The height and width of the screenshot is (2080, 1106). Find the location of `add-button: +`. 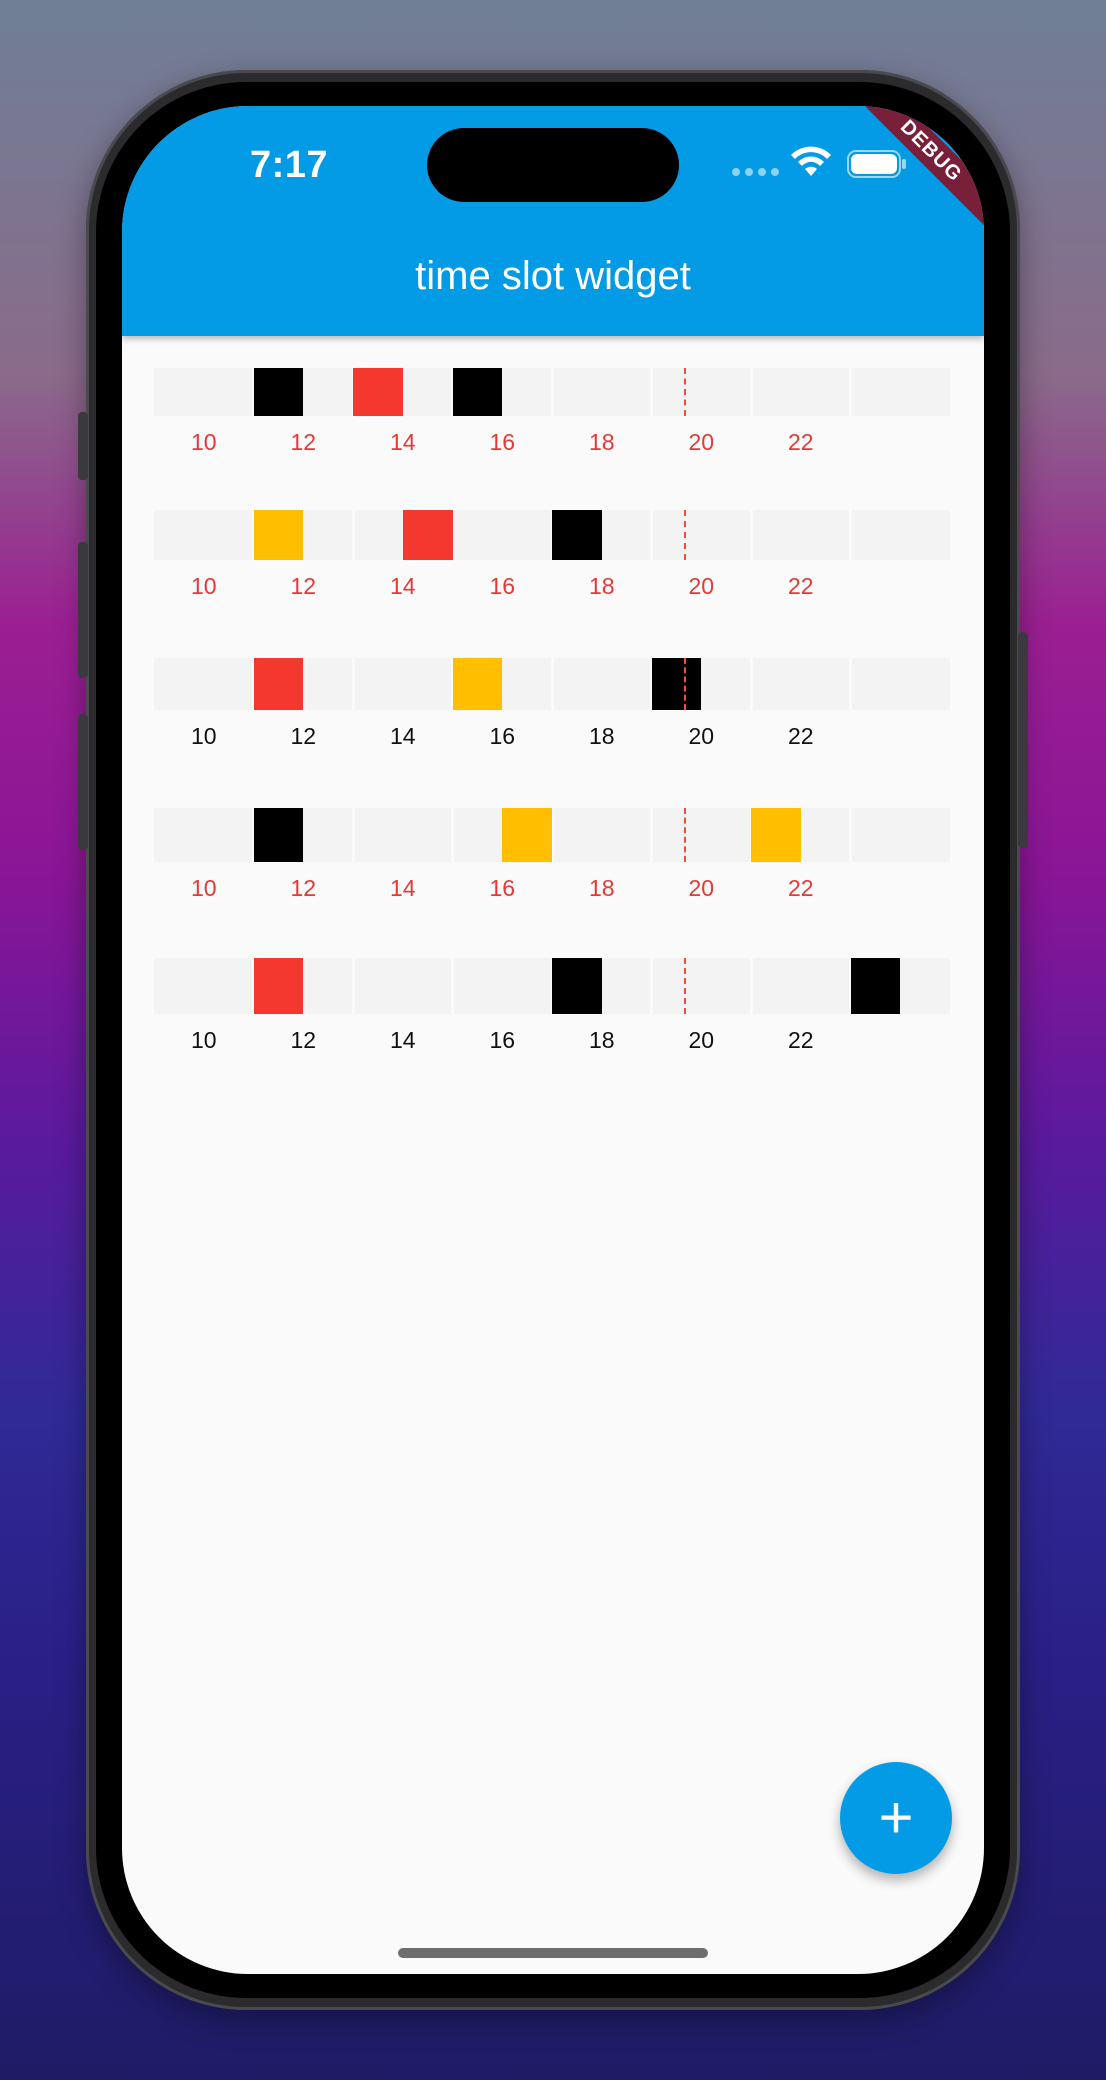

add-button: + is located at coordinates (896, 1818).